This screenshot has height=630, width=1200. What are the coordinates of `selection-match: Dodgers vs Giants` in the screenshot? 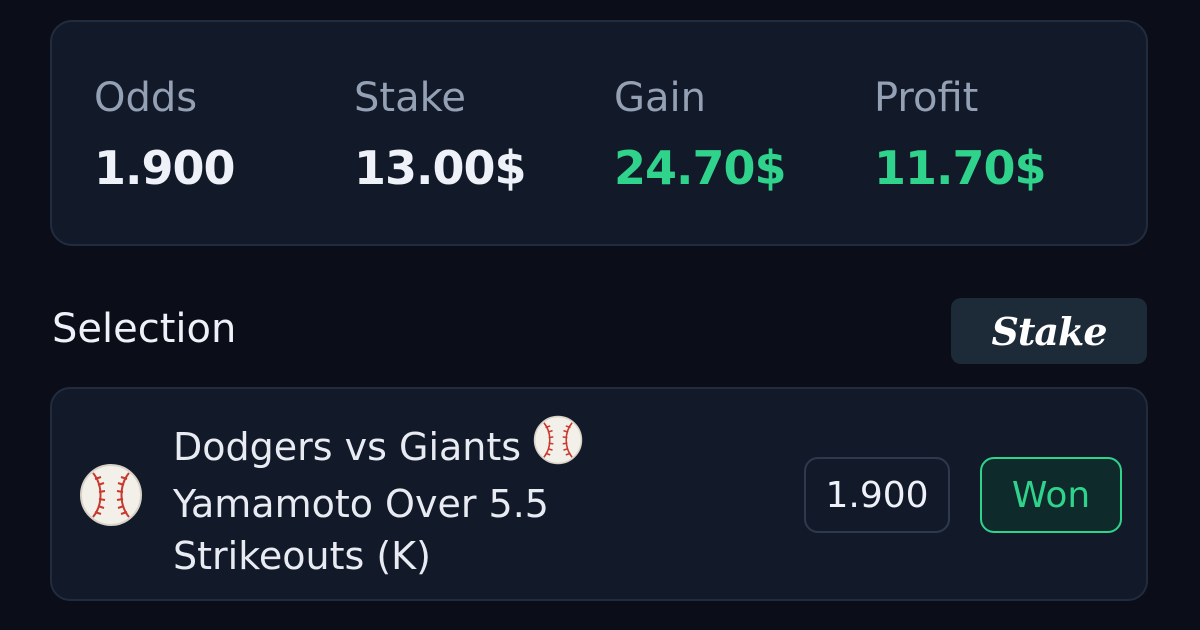 It's located at (347, 446).